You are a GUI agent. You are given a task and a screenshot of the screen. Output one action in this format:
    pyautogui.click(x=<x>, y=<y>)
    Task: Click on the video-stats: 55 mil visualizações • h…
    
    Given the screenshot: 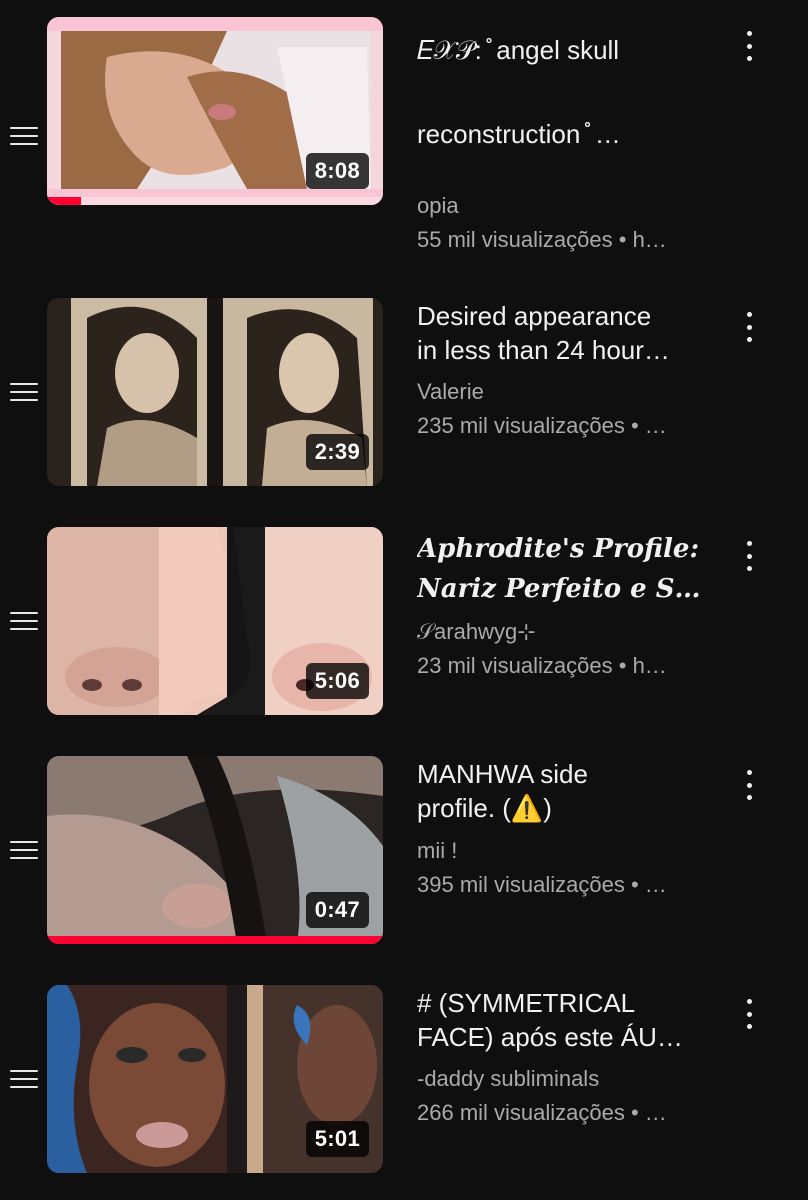 What is the action you would take?
    pyautogui.click(x=542, y=239)
    